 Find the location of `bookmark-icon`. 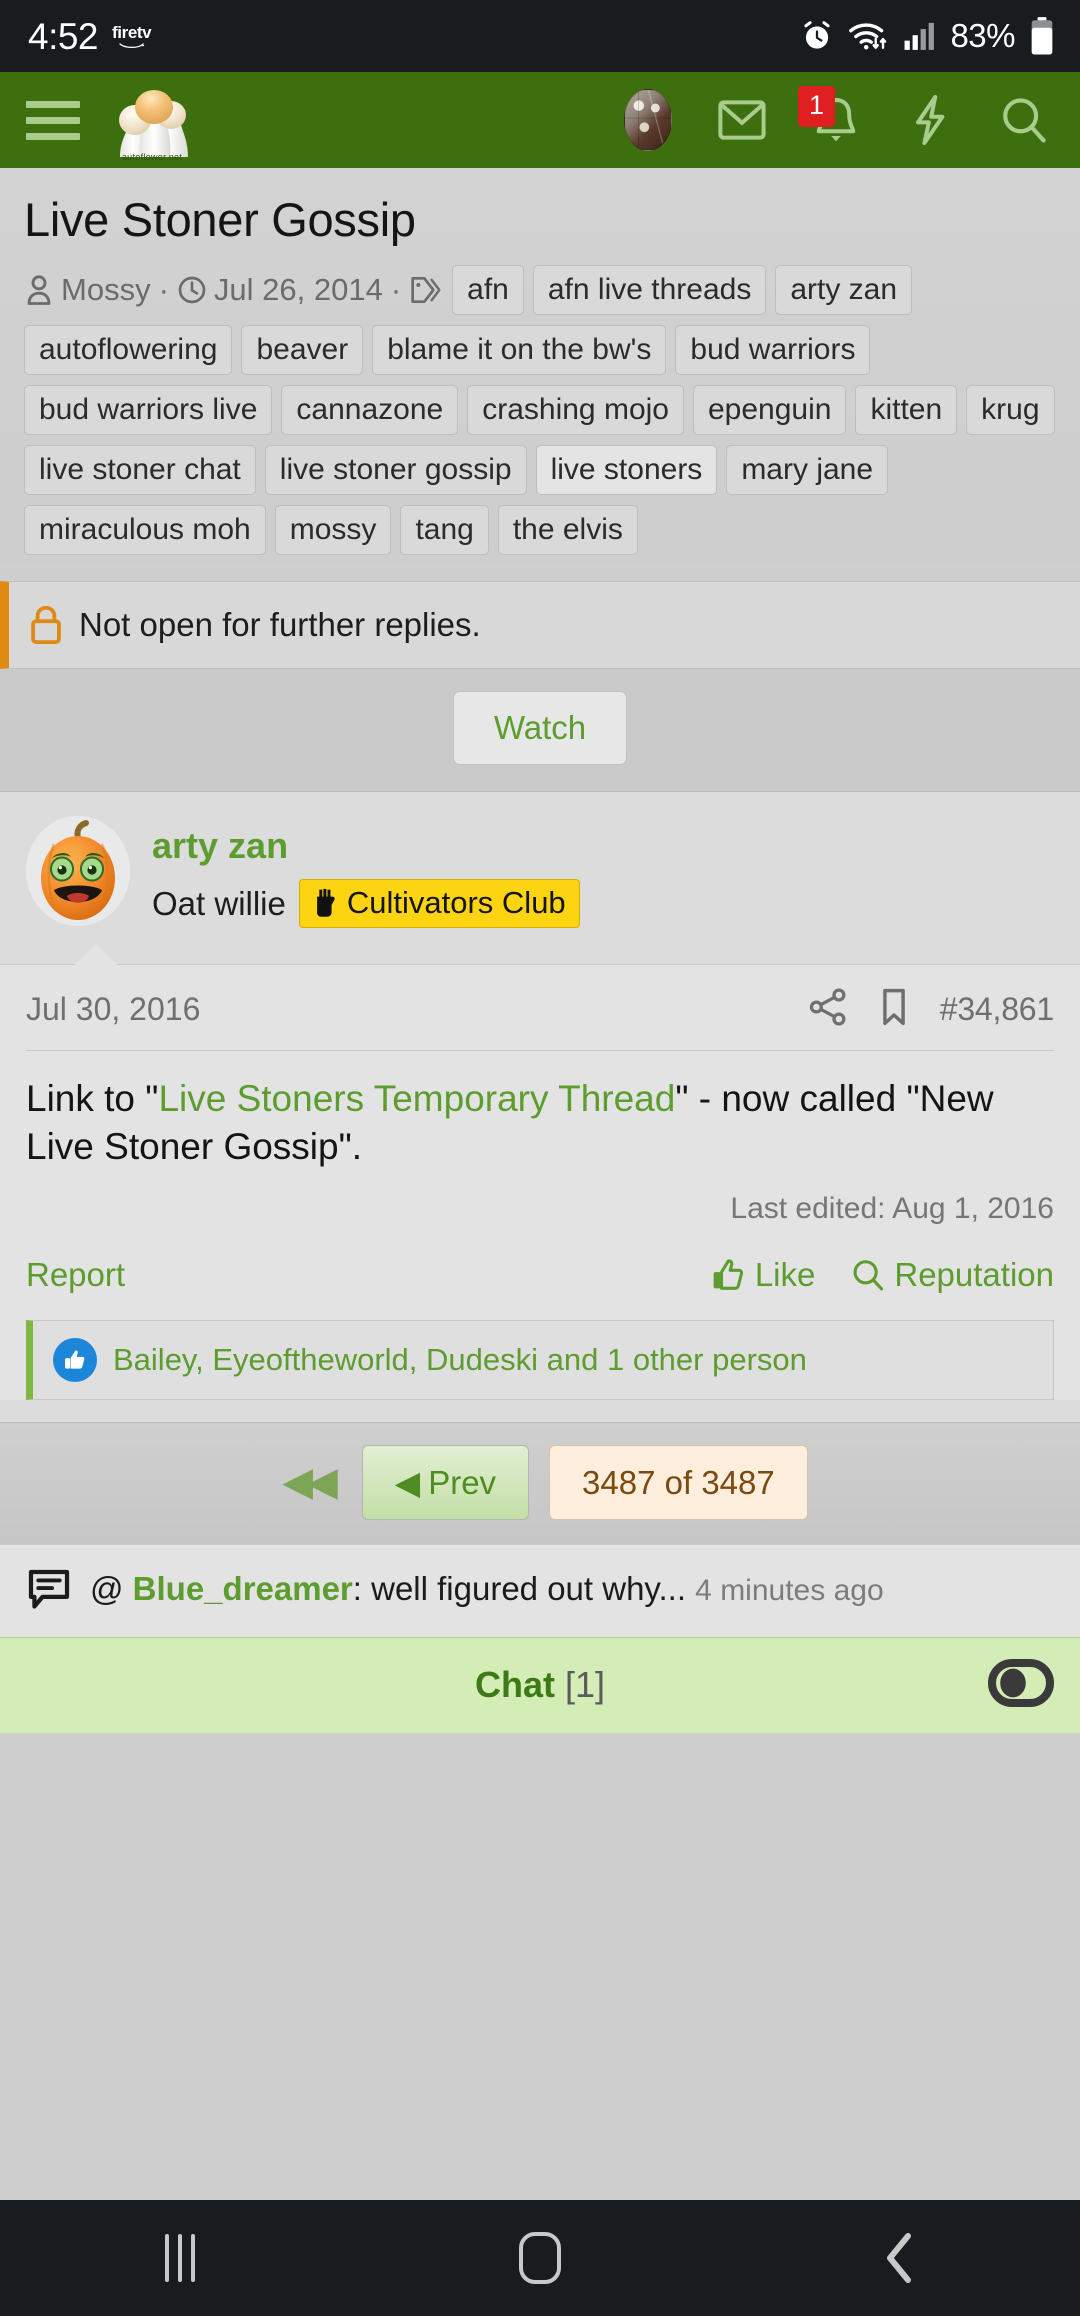

bookmark-icon is located at coordinates (894, 1009).